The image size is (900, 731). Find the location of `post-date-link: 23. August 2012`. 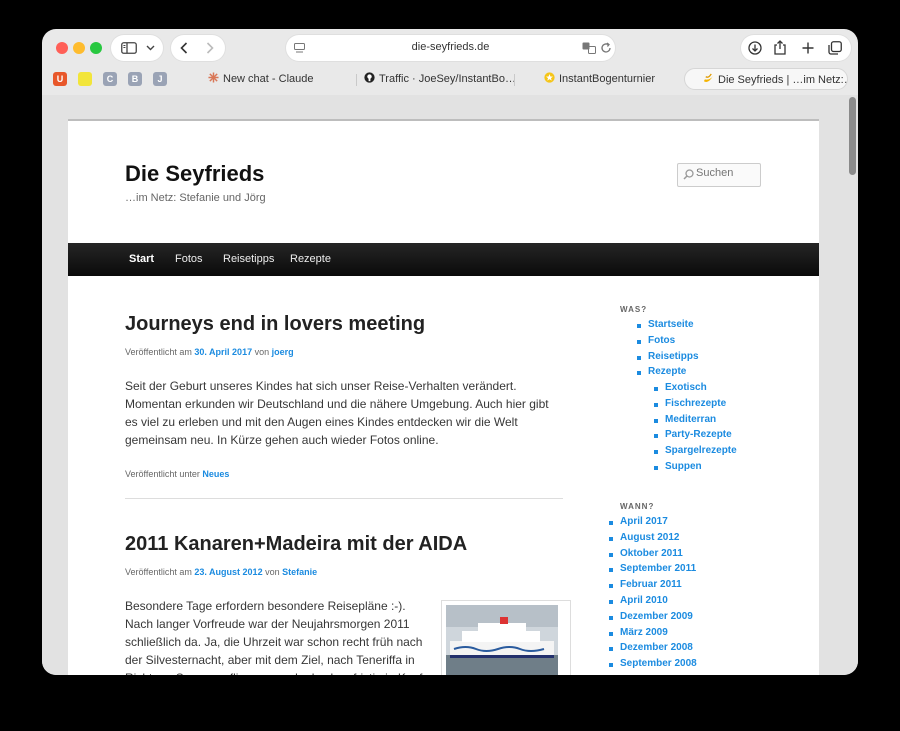

post-date-link: 23. August 2012 is located at coordinates (228, 572).